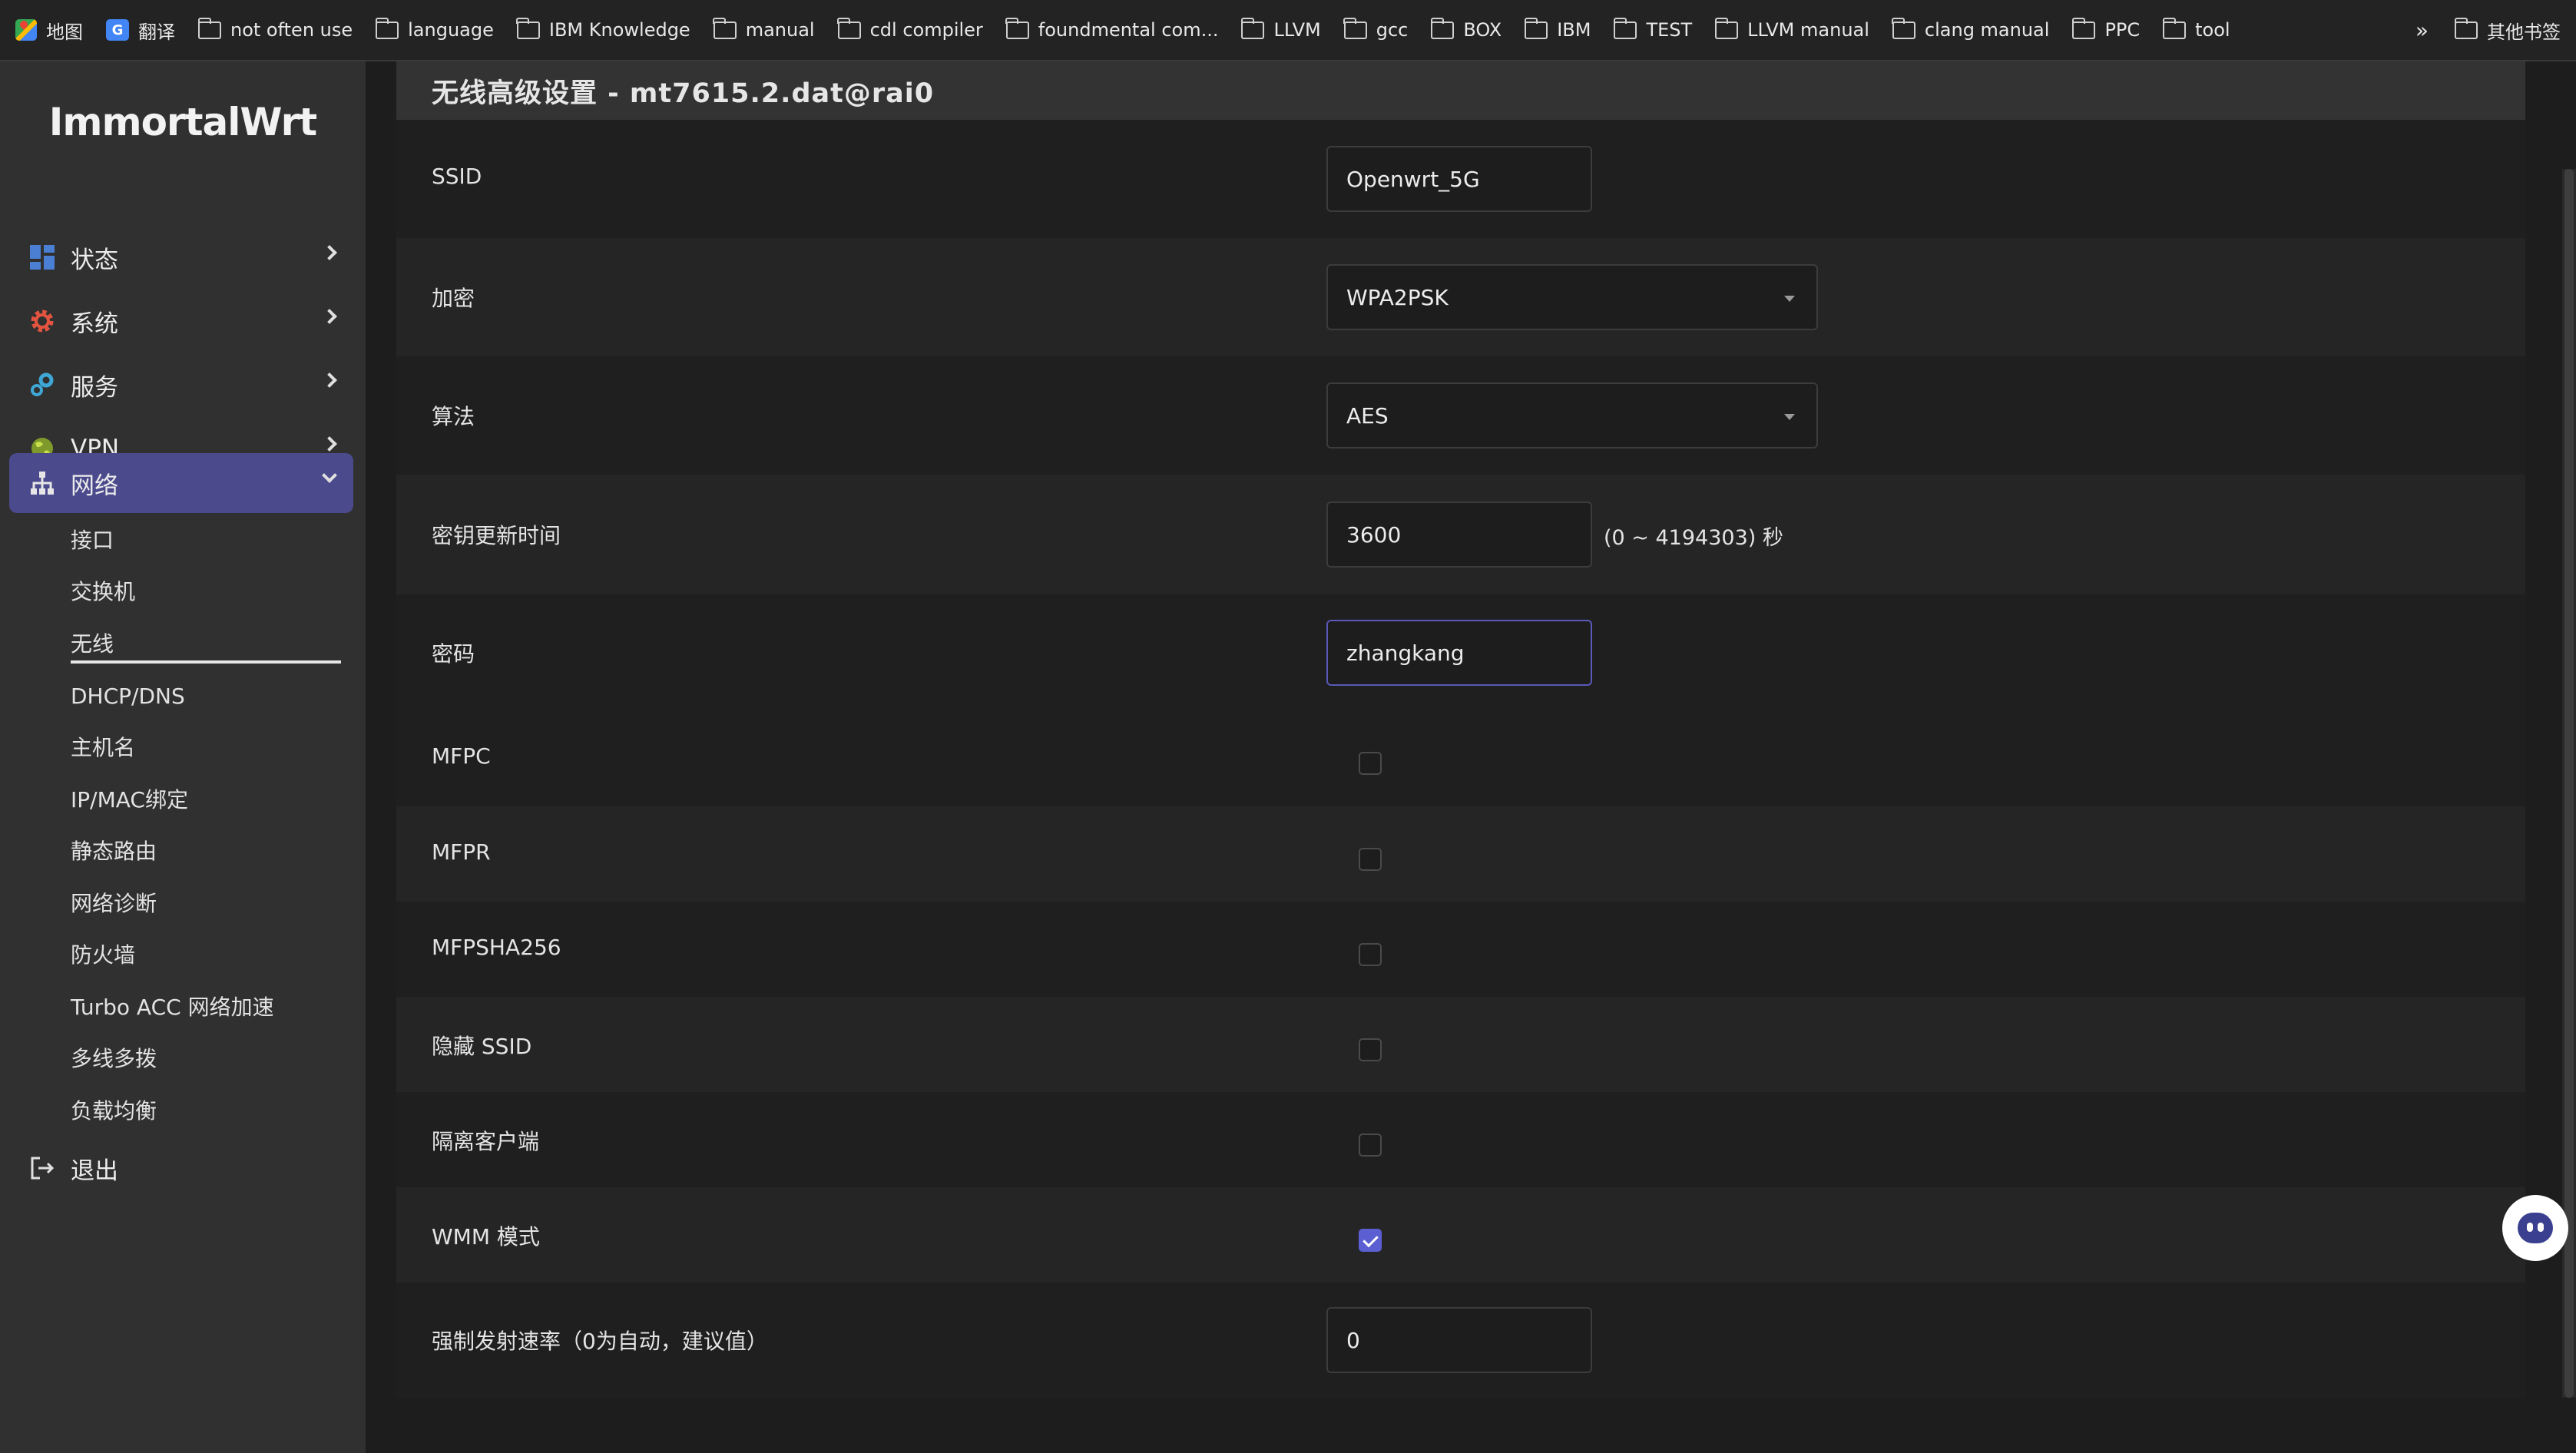  What do you see at coordinates (1371, 954) in the screenshot?
I see `mfpsha256-checkbox` at bounding box center [1371, 954].